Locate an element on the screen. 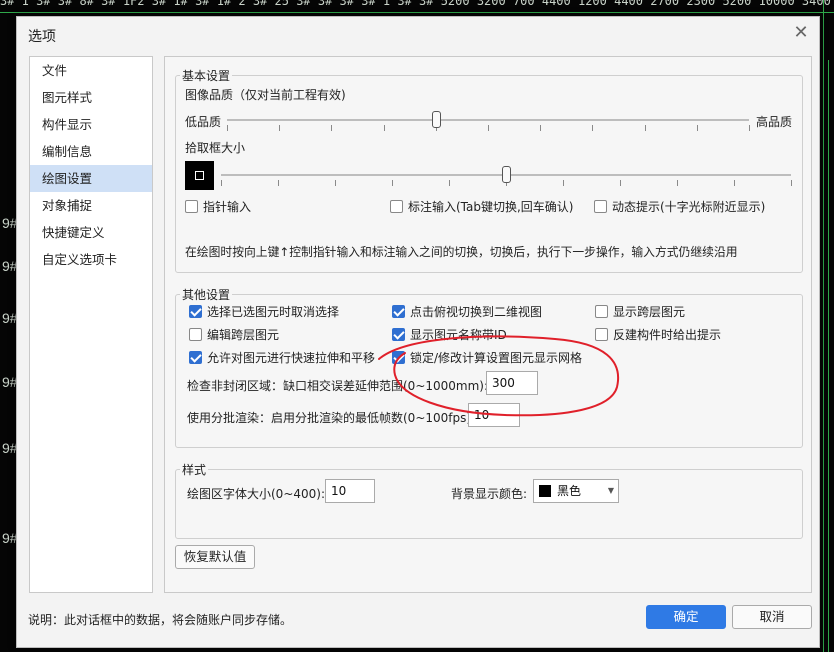  dynamic-tip-checkbox: 动态提示(十字光标附近显示) is located at coordinates (679, 206).